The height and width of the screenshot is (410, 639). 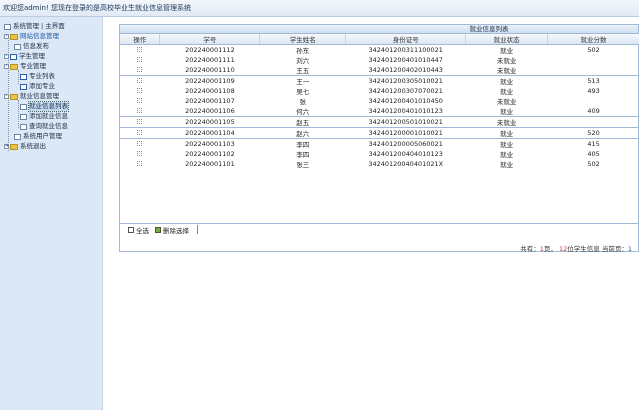 What do you see at coordinates (44, 126) in the screenshot?
I see `sidebar-item-query-employment: 查询就业信息` at bounding box center [44, 126].